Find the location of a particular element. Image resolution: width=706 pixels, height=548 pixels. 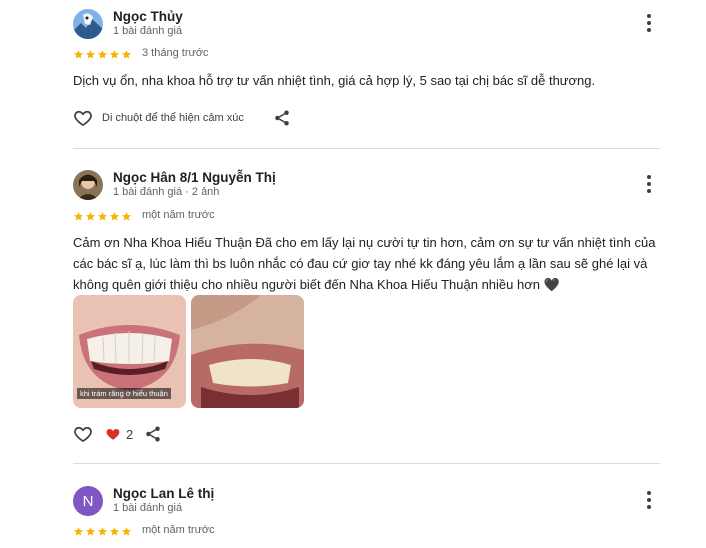

reviewer-meta: 1 bài đánh giá is located at coordinates (148, 508).